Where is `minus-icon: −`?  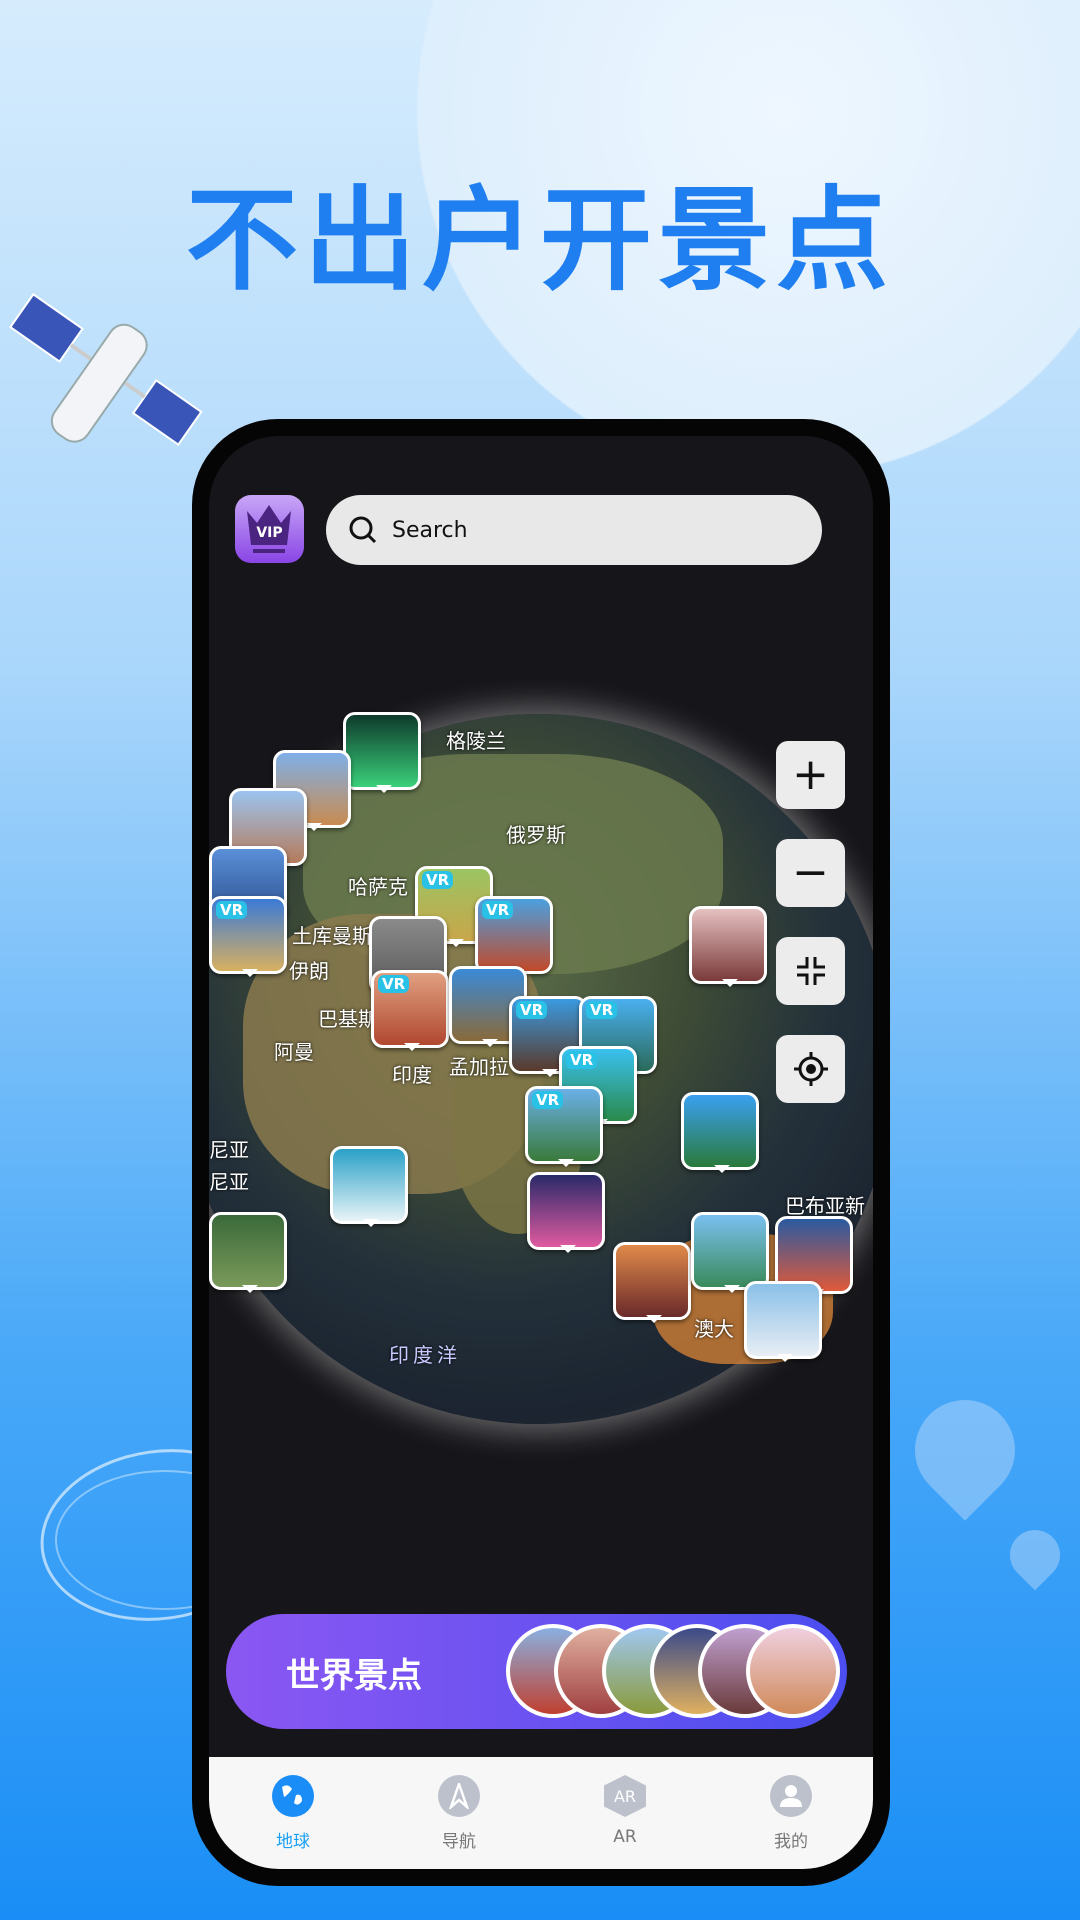
minus-icon: − is located at coordinates (810, 872).